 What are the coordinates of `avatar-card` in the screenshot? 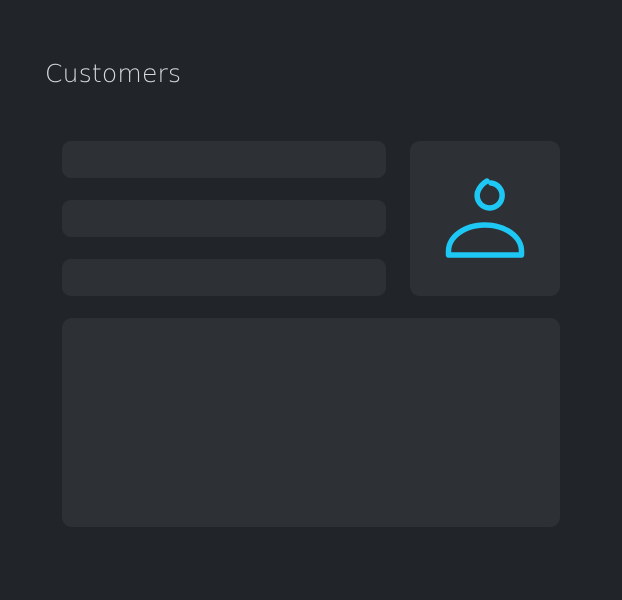 It's located at (485, 218).